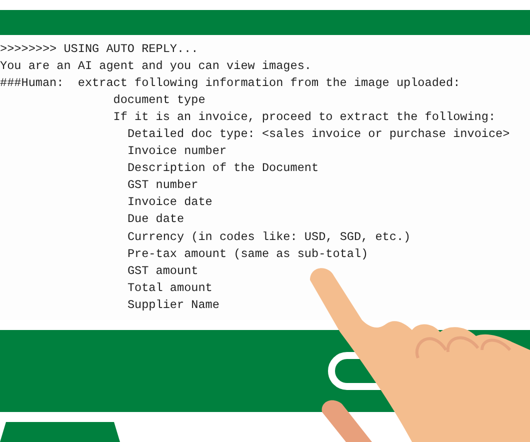 This screenshot has width=530, height=442. Describe the element at coordinates (156, 219) in the screenshot. I see `console-line: Due date` at that location.